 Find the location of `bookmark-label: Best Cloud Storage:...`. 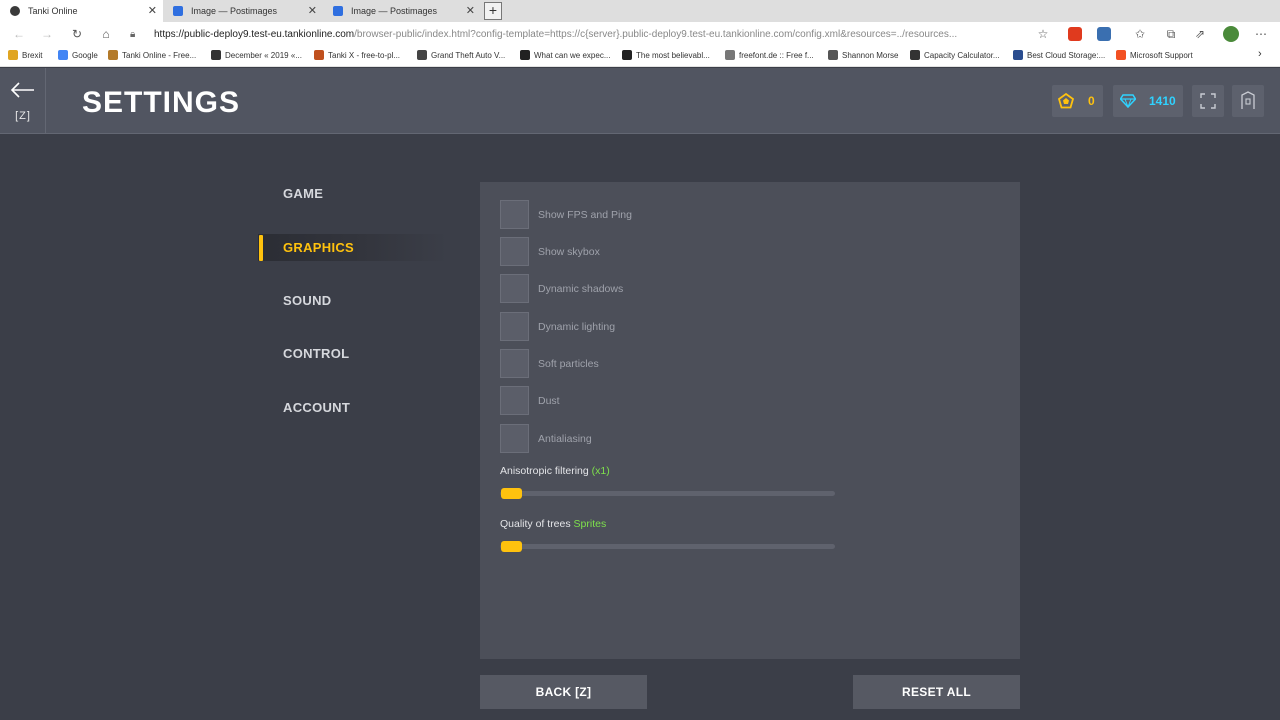

bookmark-label: Best Cloud Storage:... is located at coordinates (1066, 55).